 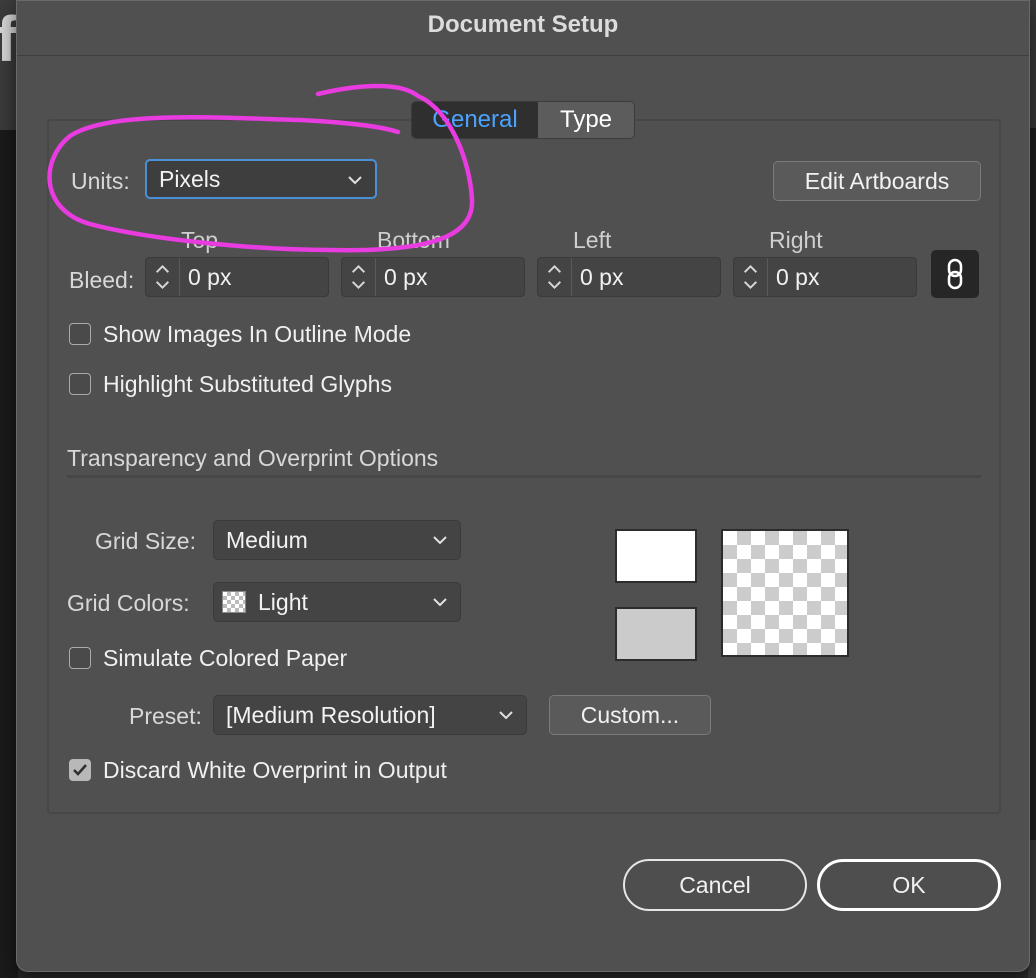 I want to click on simulate-paper-label: Simulate Colored Paper, so click(x=225, y=658).